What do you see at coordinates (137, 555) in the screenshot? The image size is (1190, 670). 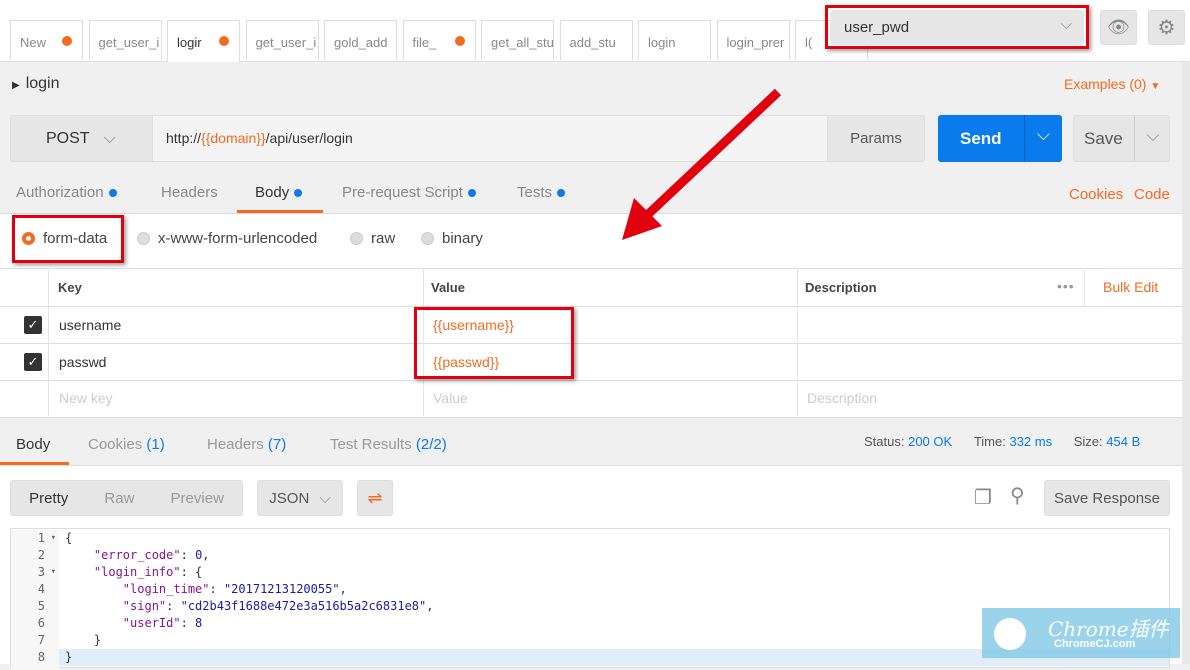 I see `json-key: "error_code"` at bounding box center [137, 555].